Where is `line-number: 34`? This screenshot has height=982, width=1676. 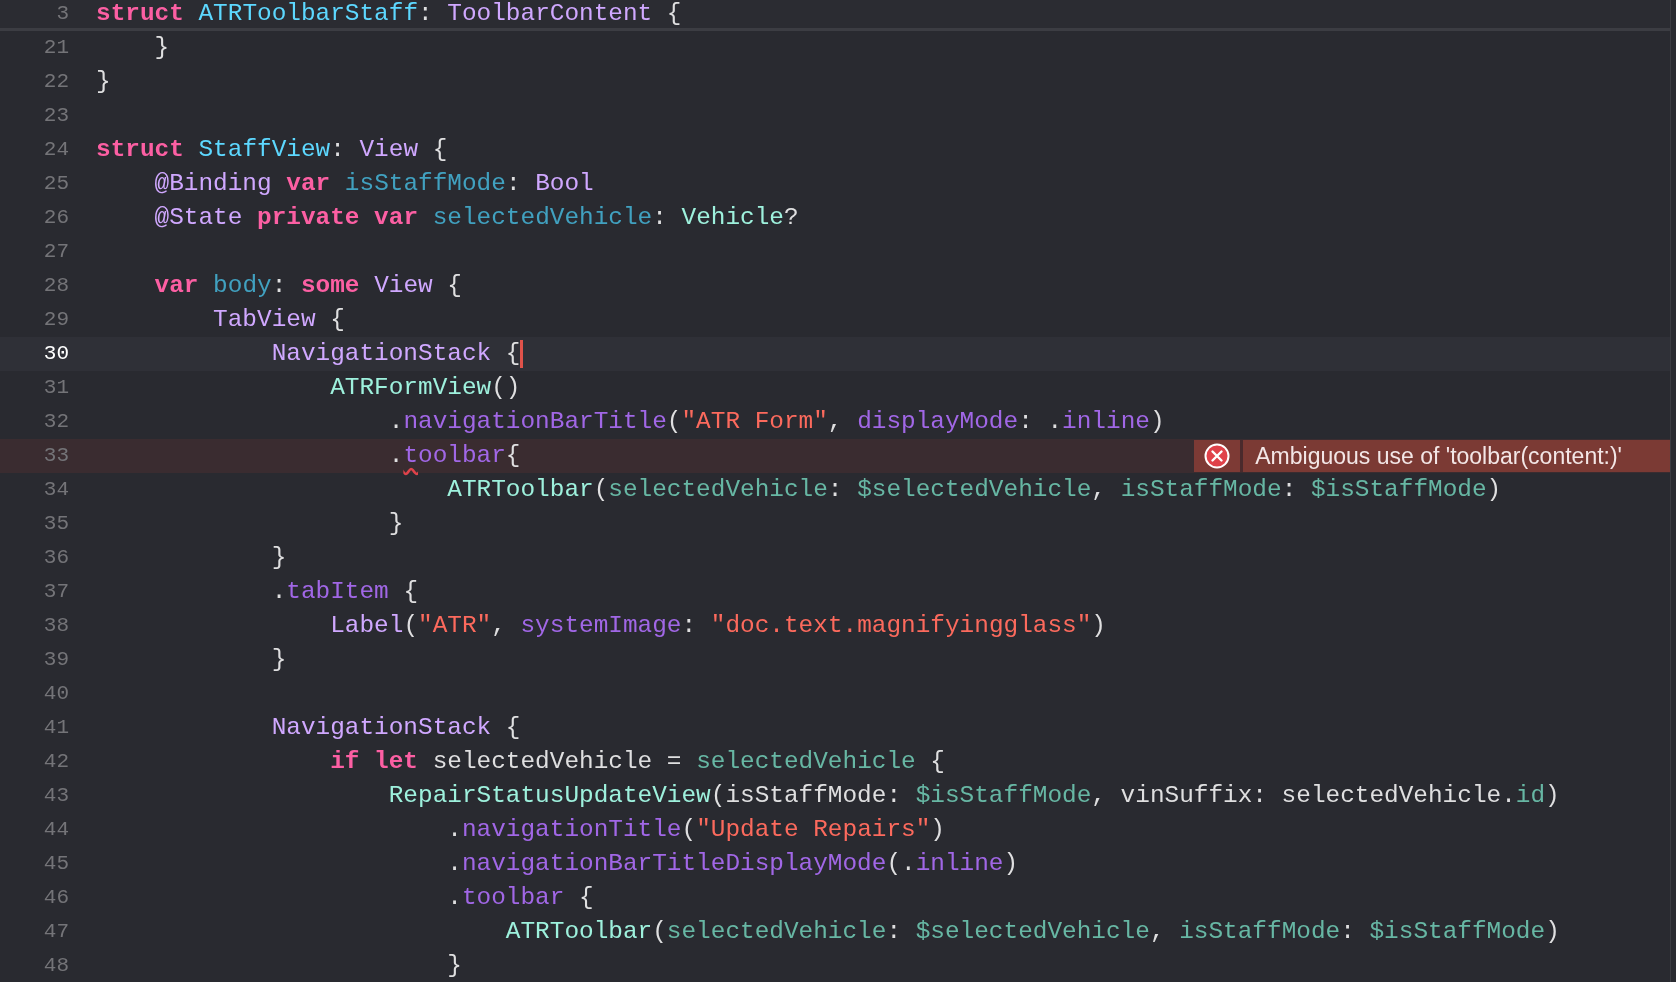 line-number: 34 is located at coordinates (55, 490).